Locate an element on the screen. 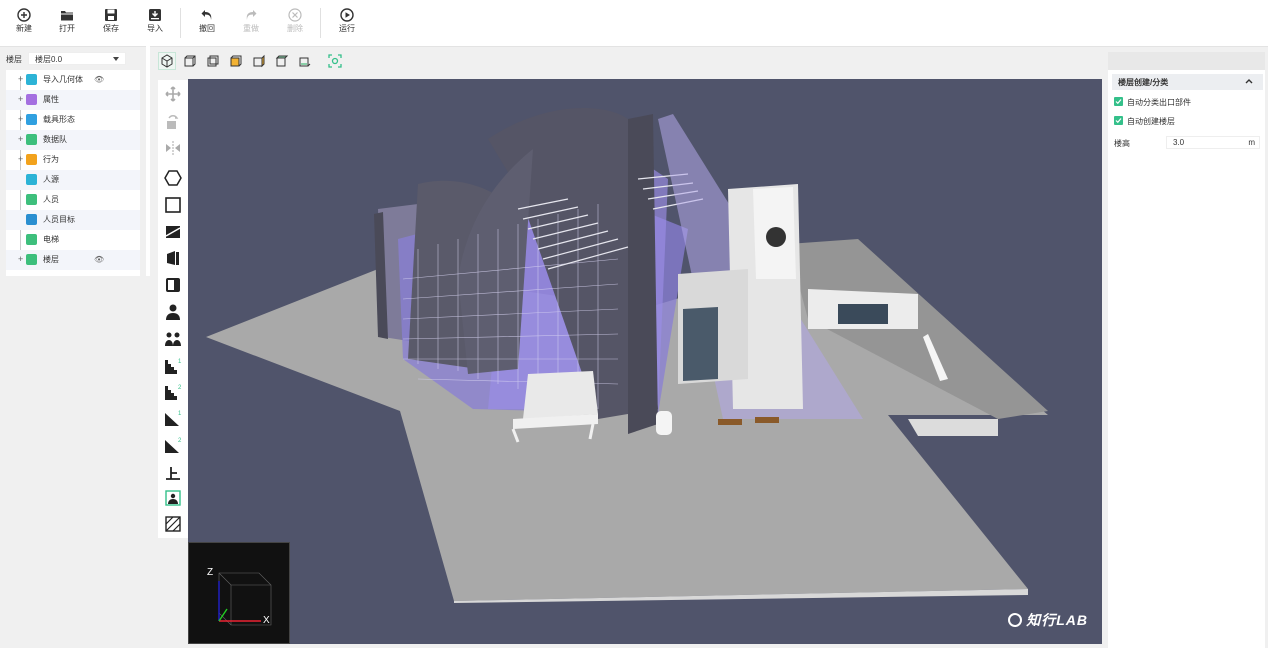 Image resolution: width=1268 pixels, height=648 pixels. floor-height-input: 3.0 m is located at coordinates (1213, 142).